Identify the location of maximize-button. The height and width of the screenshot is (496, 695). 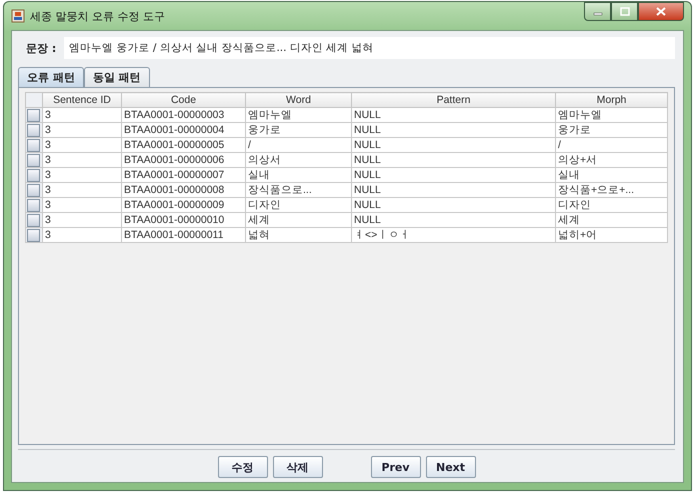
(624, 11).